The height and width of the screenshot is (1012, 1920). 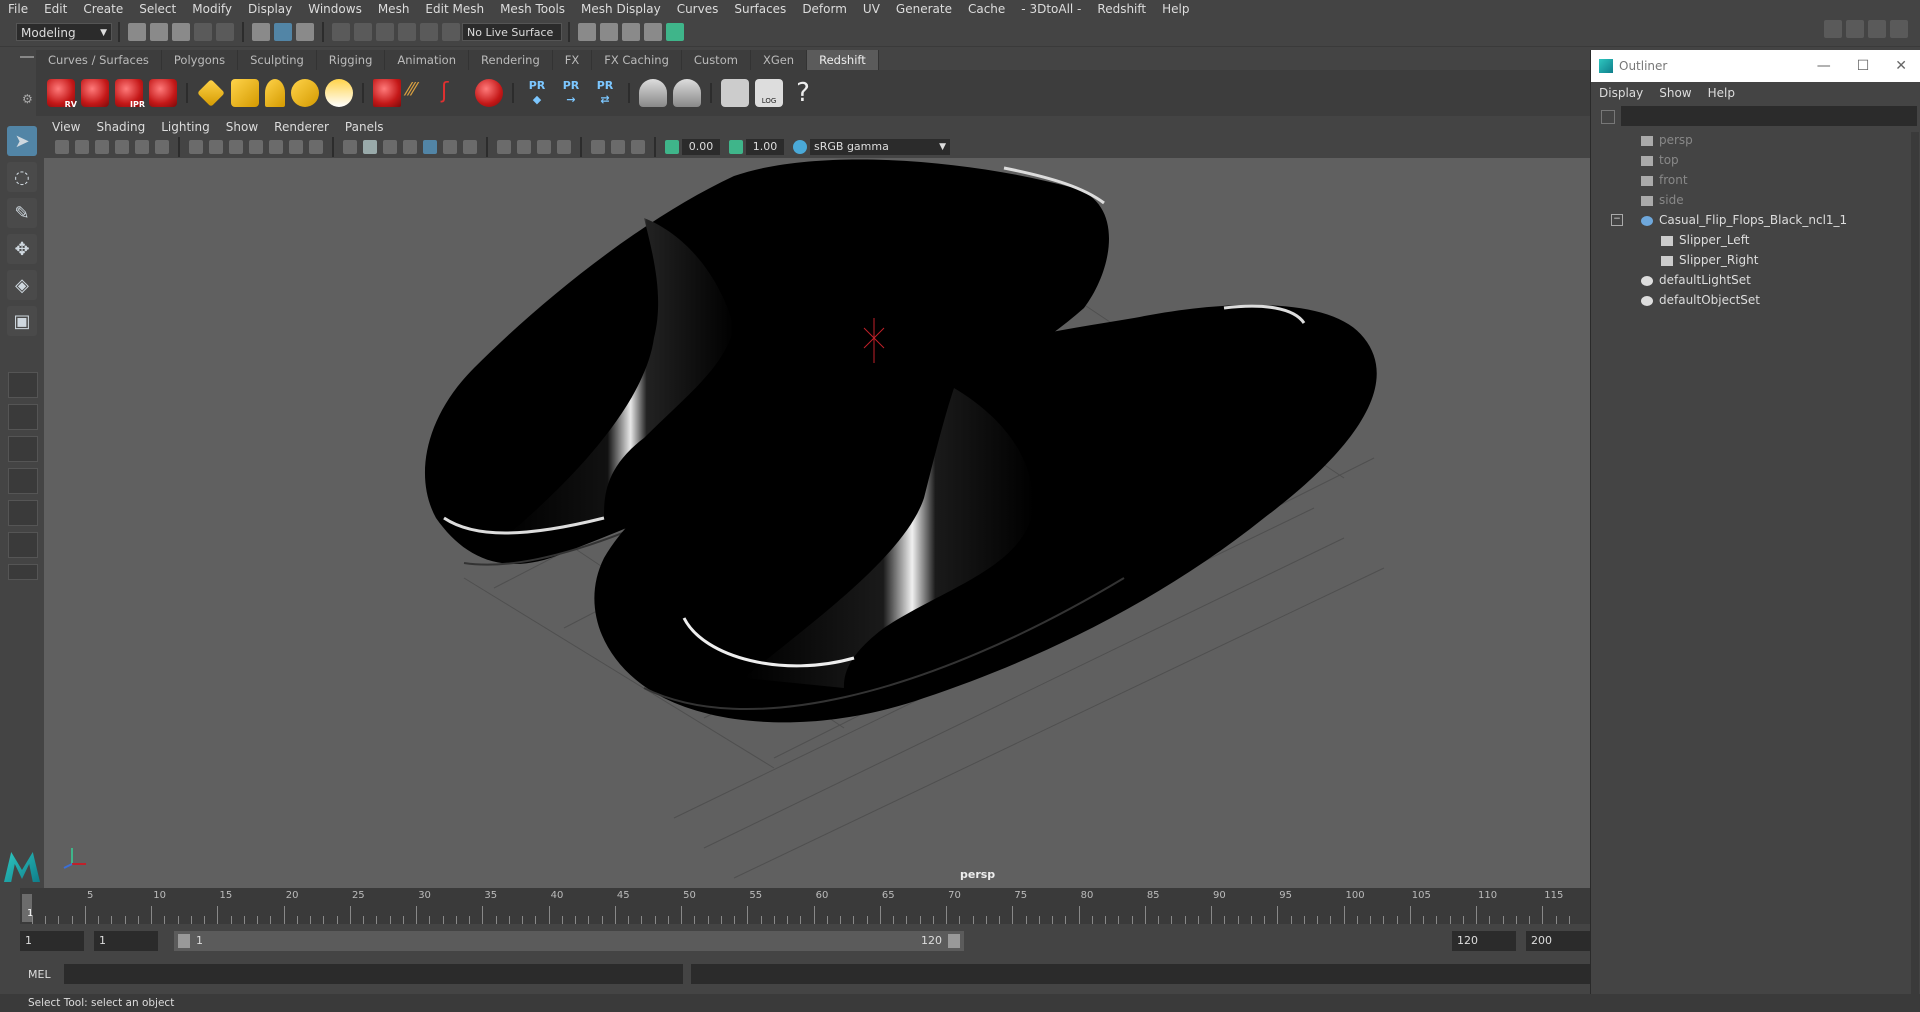 What do you see at coordinates (23, 513) in the screenshot?
I see `persp-outliner-layout-icon` at bounding box center [23, 513].